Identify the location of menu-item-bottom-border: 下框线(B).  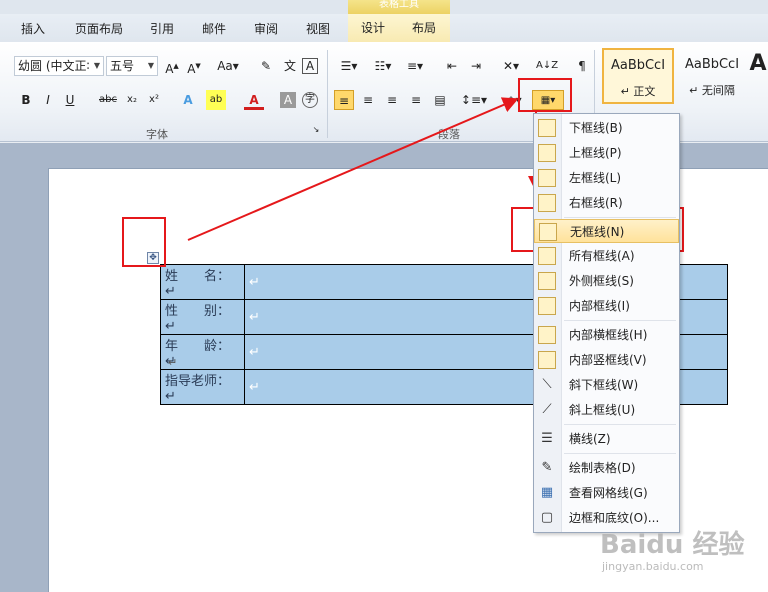
(606, 128).